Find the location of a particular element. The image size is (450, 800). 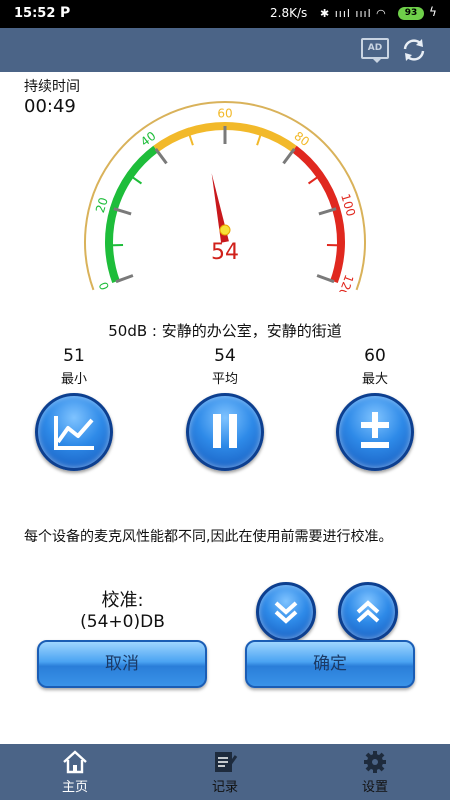

nav-label-records: 记录 is located at coordinates (224, 787).